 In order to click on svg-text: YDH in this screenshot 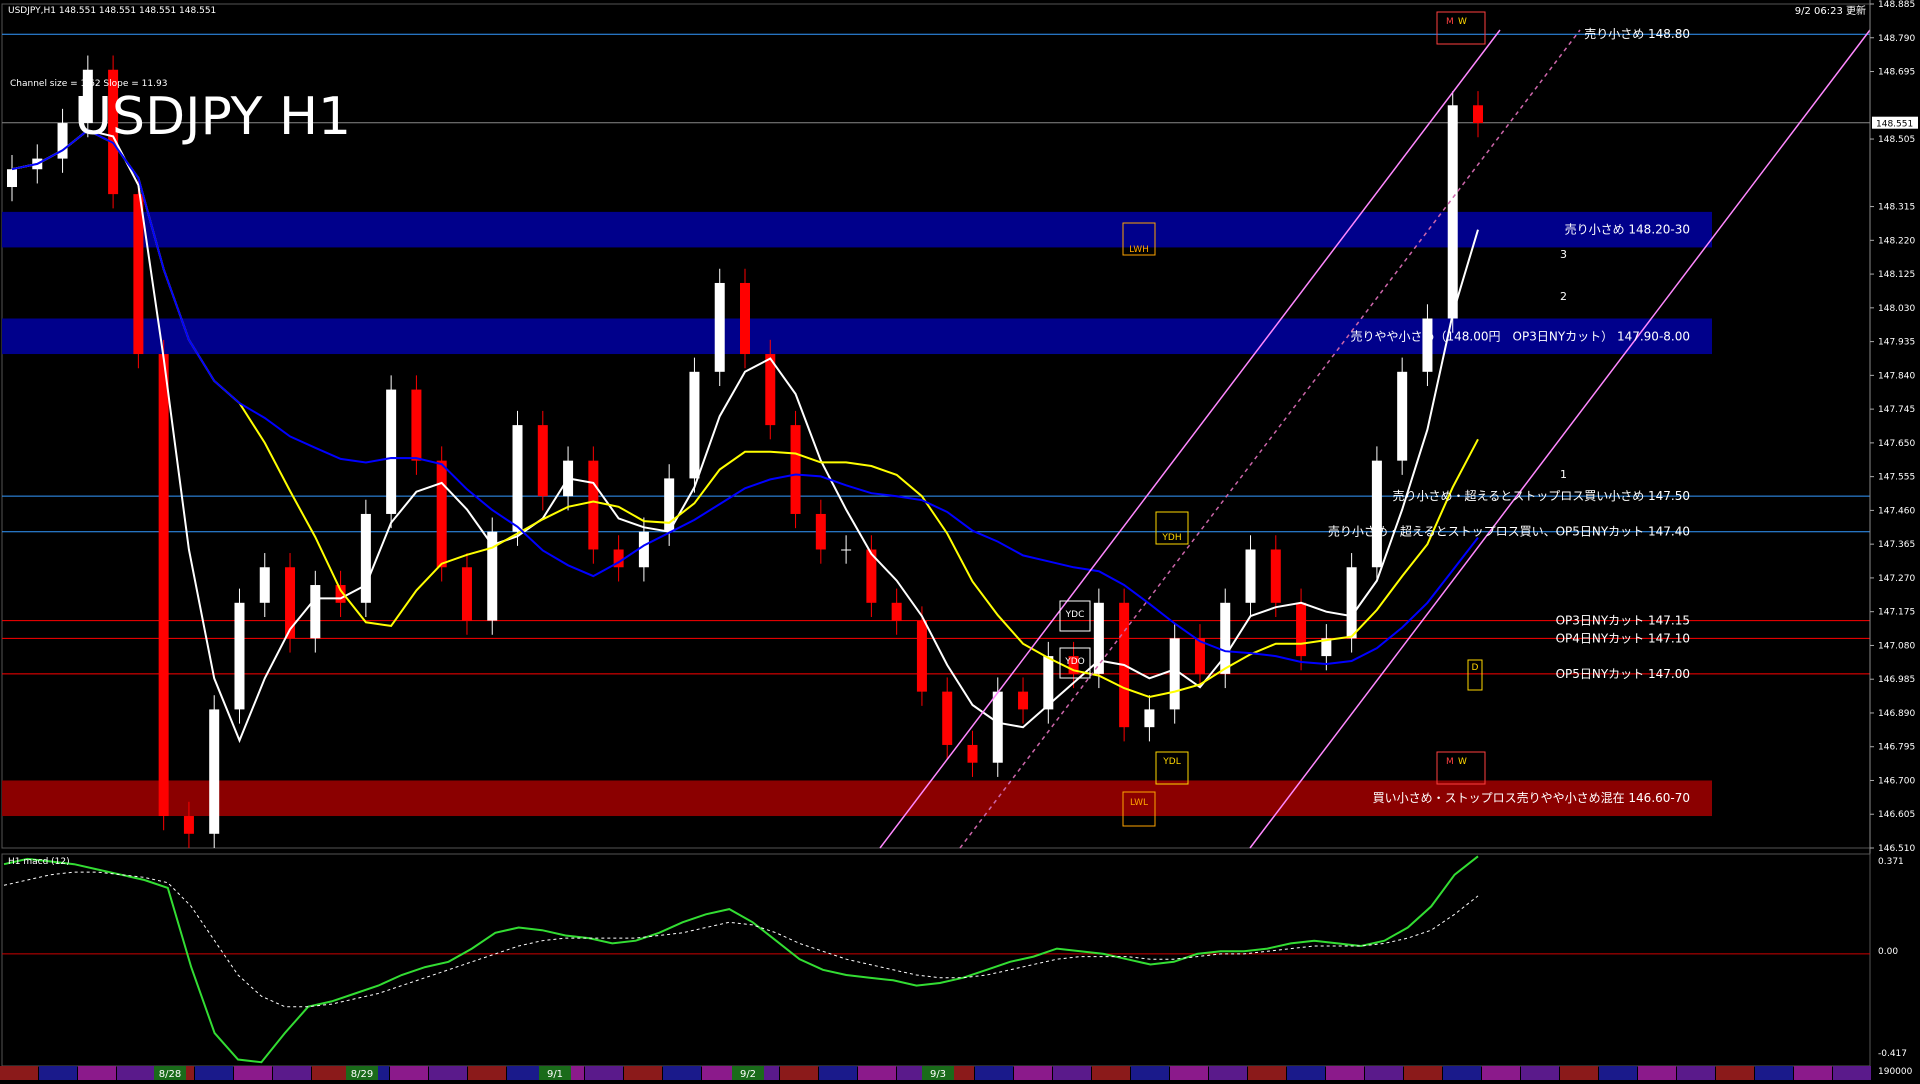, I will do `click(1171, 538)`.